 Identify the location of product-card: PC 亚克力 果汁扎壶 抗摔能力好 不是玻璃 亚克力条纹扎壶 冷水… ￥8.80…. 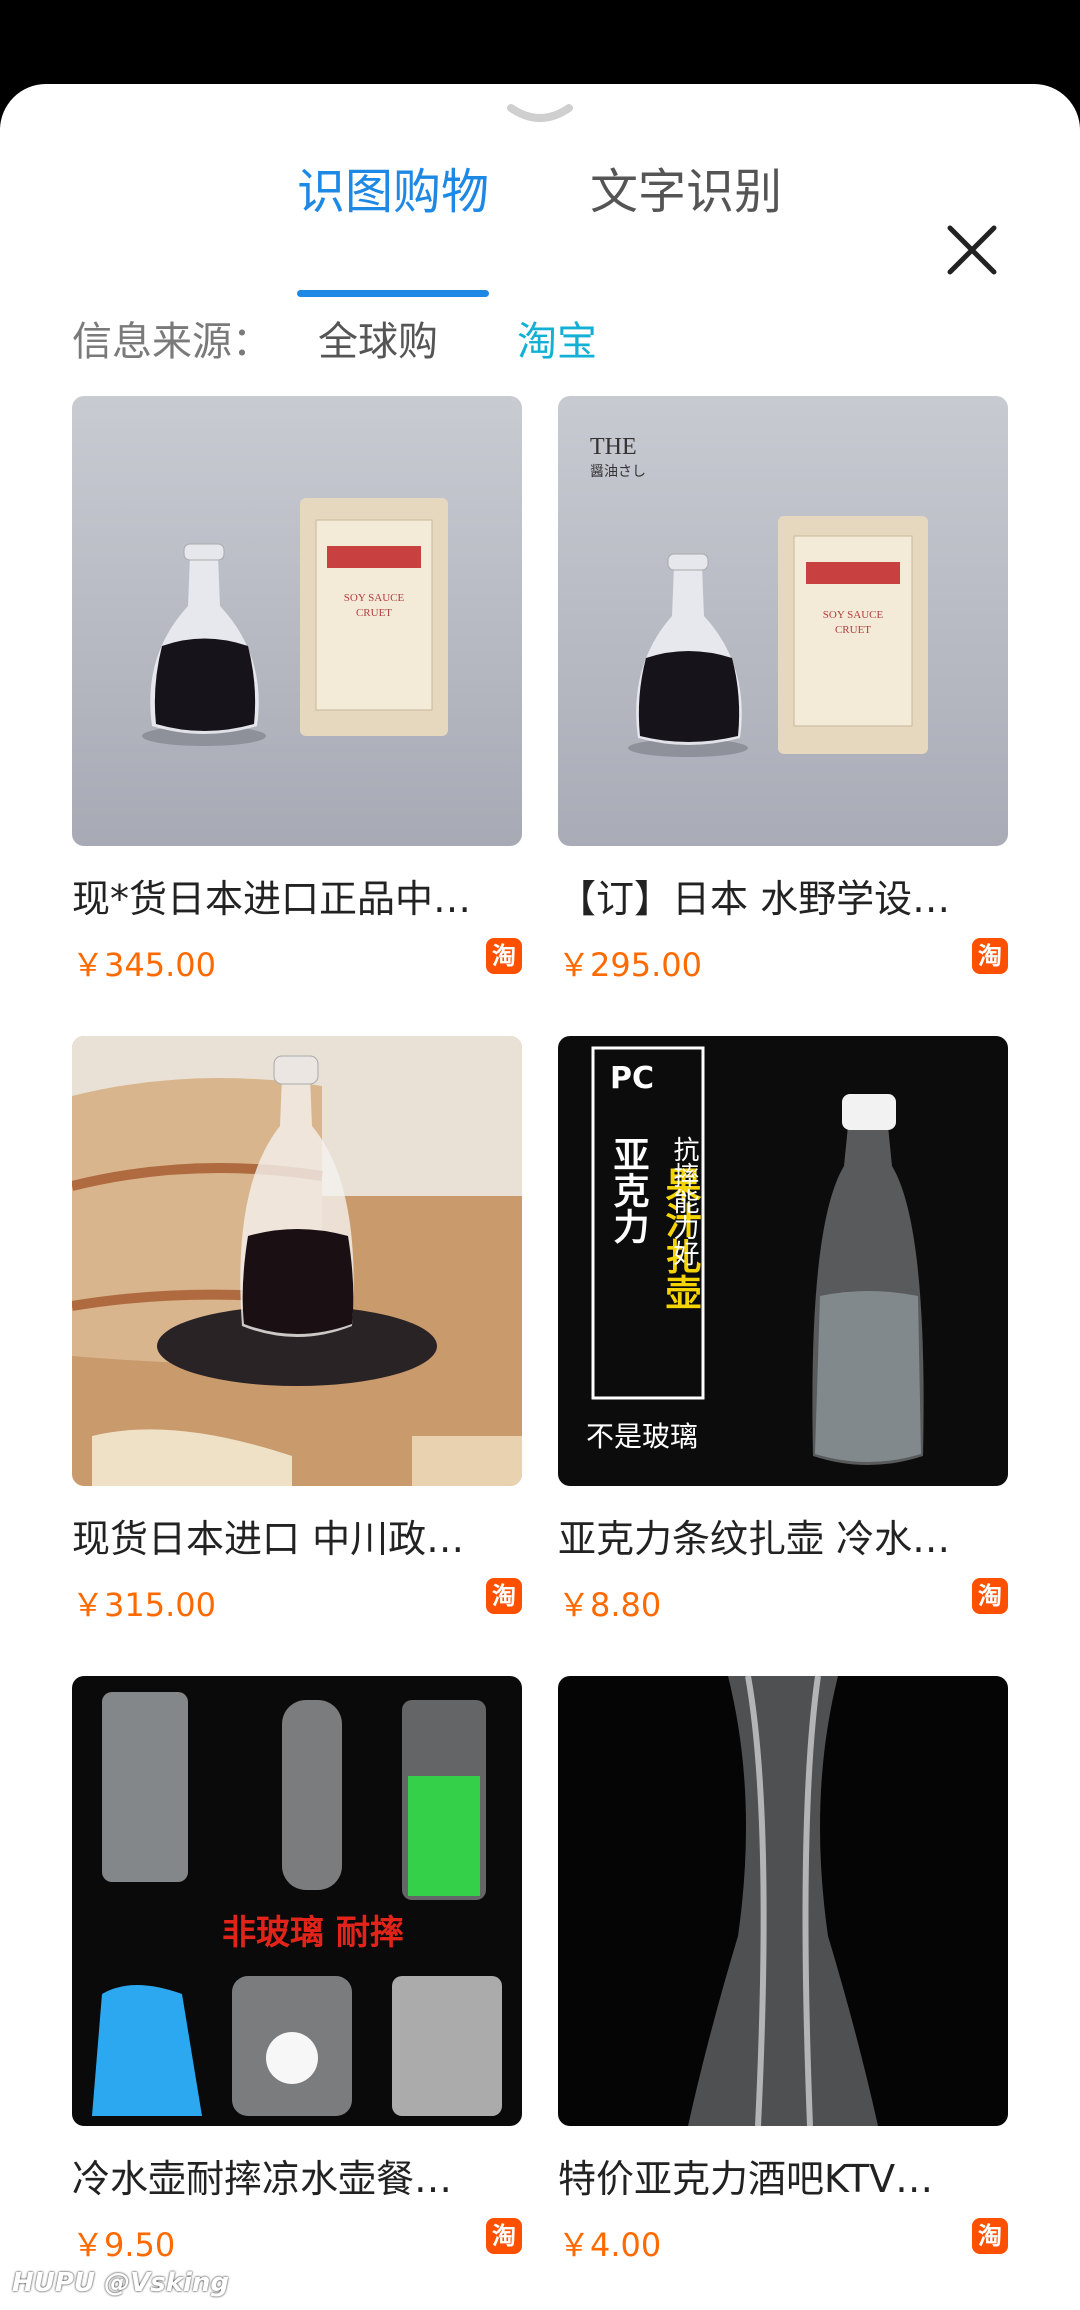
(783, 1331).